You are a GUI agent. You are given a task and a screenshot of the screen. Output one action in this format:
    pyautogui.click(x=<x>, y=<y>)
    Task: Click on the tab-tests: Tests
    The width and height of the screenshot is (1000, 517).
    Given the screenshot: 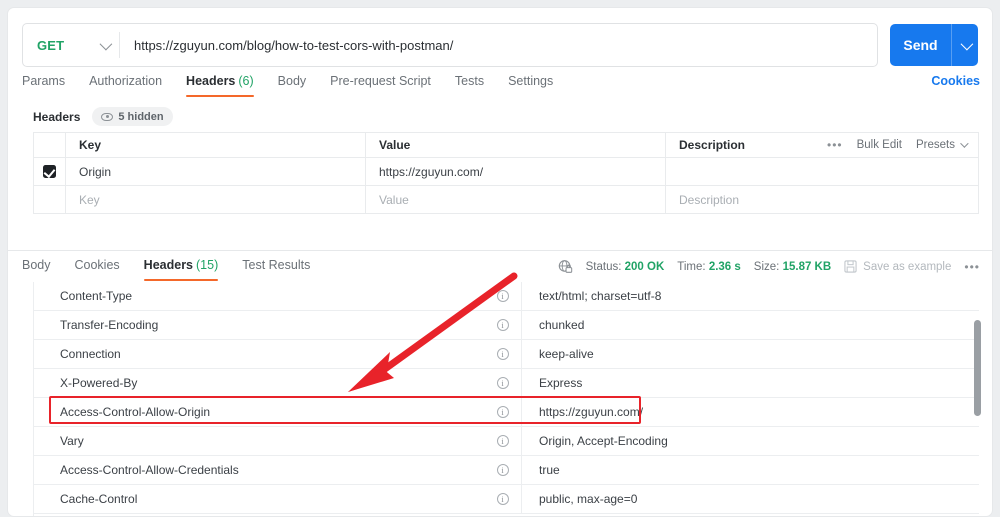 What is the action you would take?
    pyautogui.click(x=469, y=84)
    